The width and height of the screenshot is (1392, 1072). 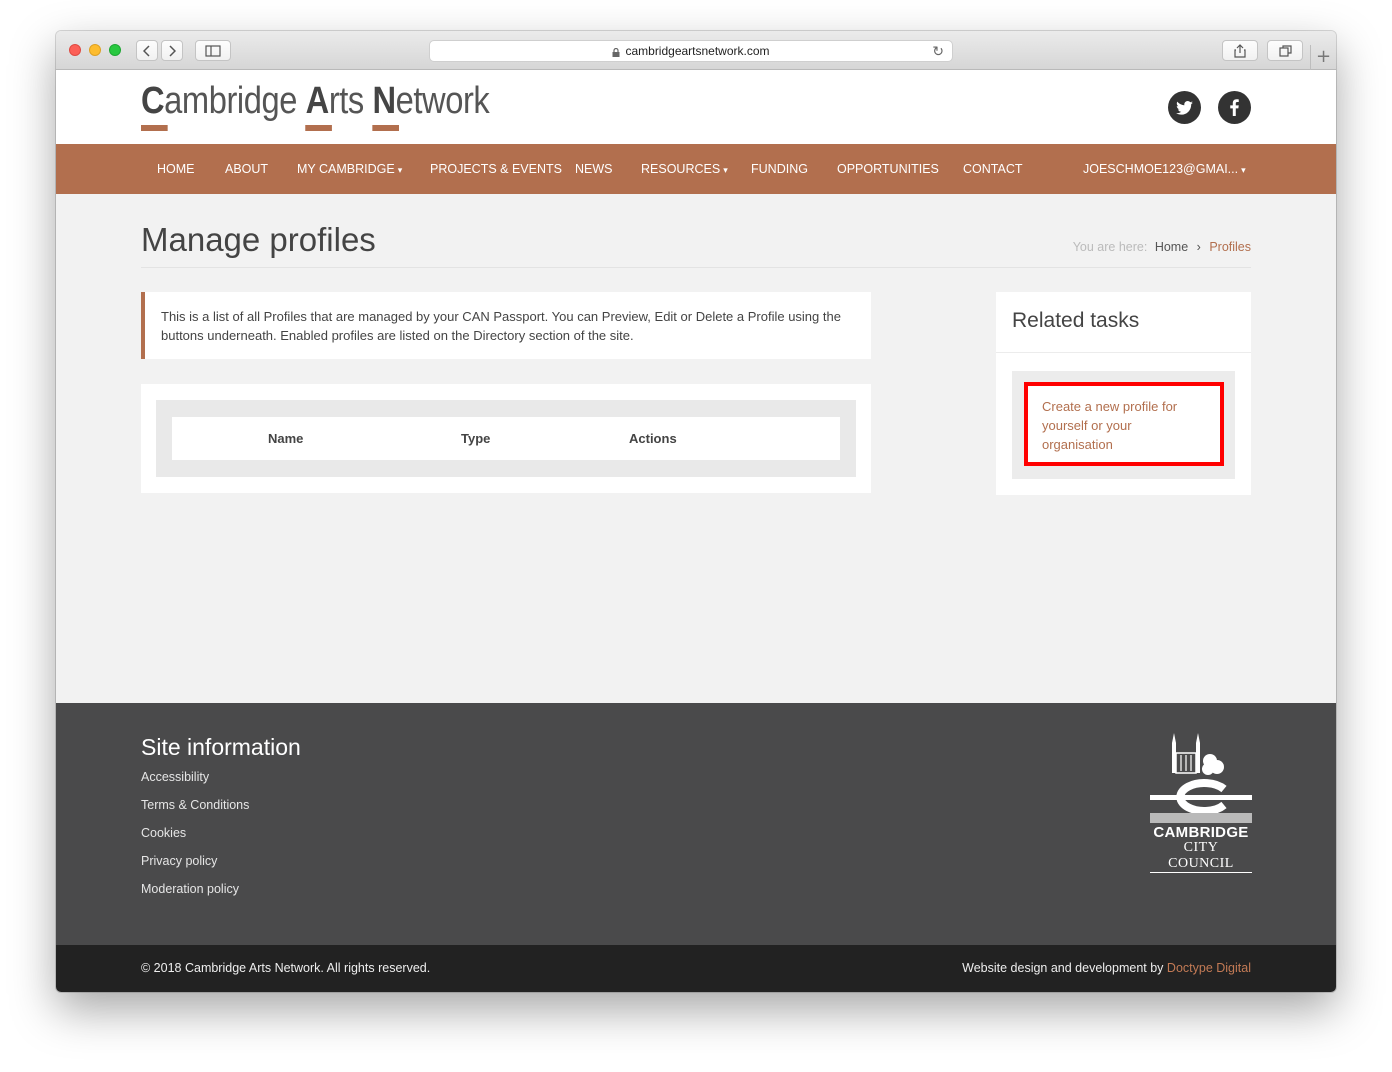 What do you see at coordinates (1123, 352) in the screenshot?
I see `panel-divider` at bounding box center [1123, 352].